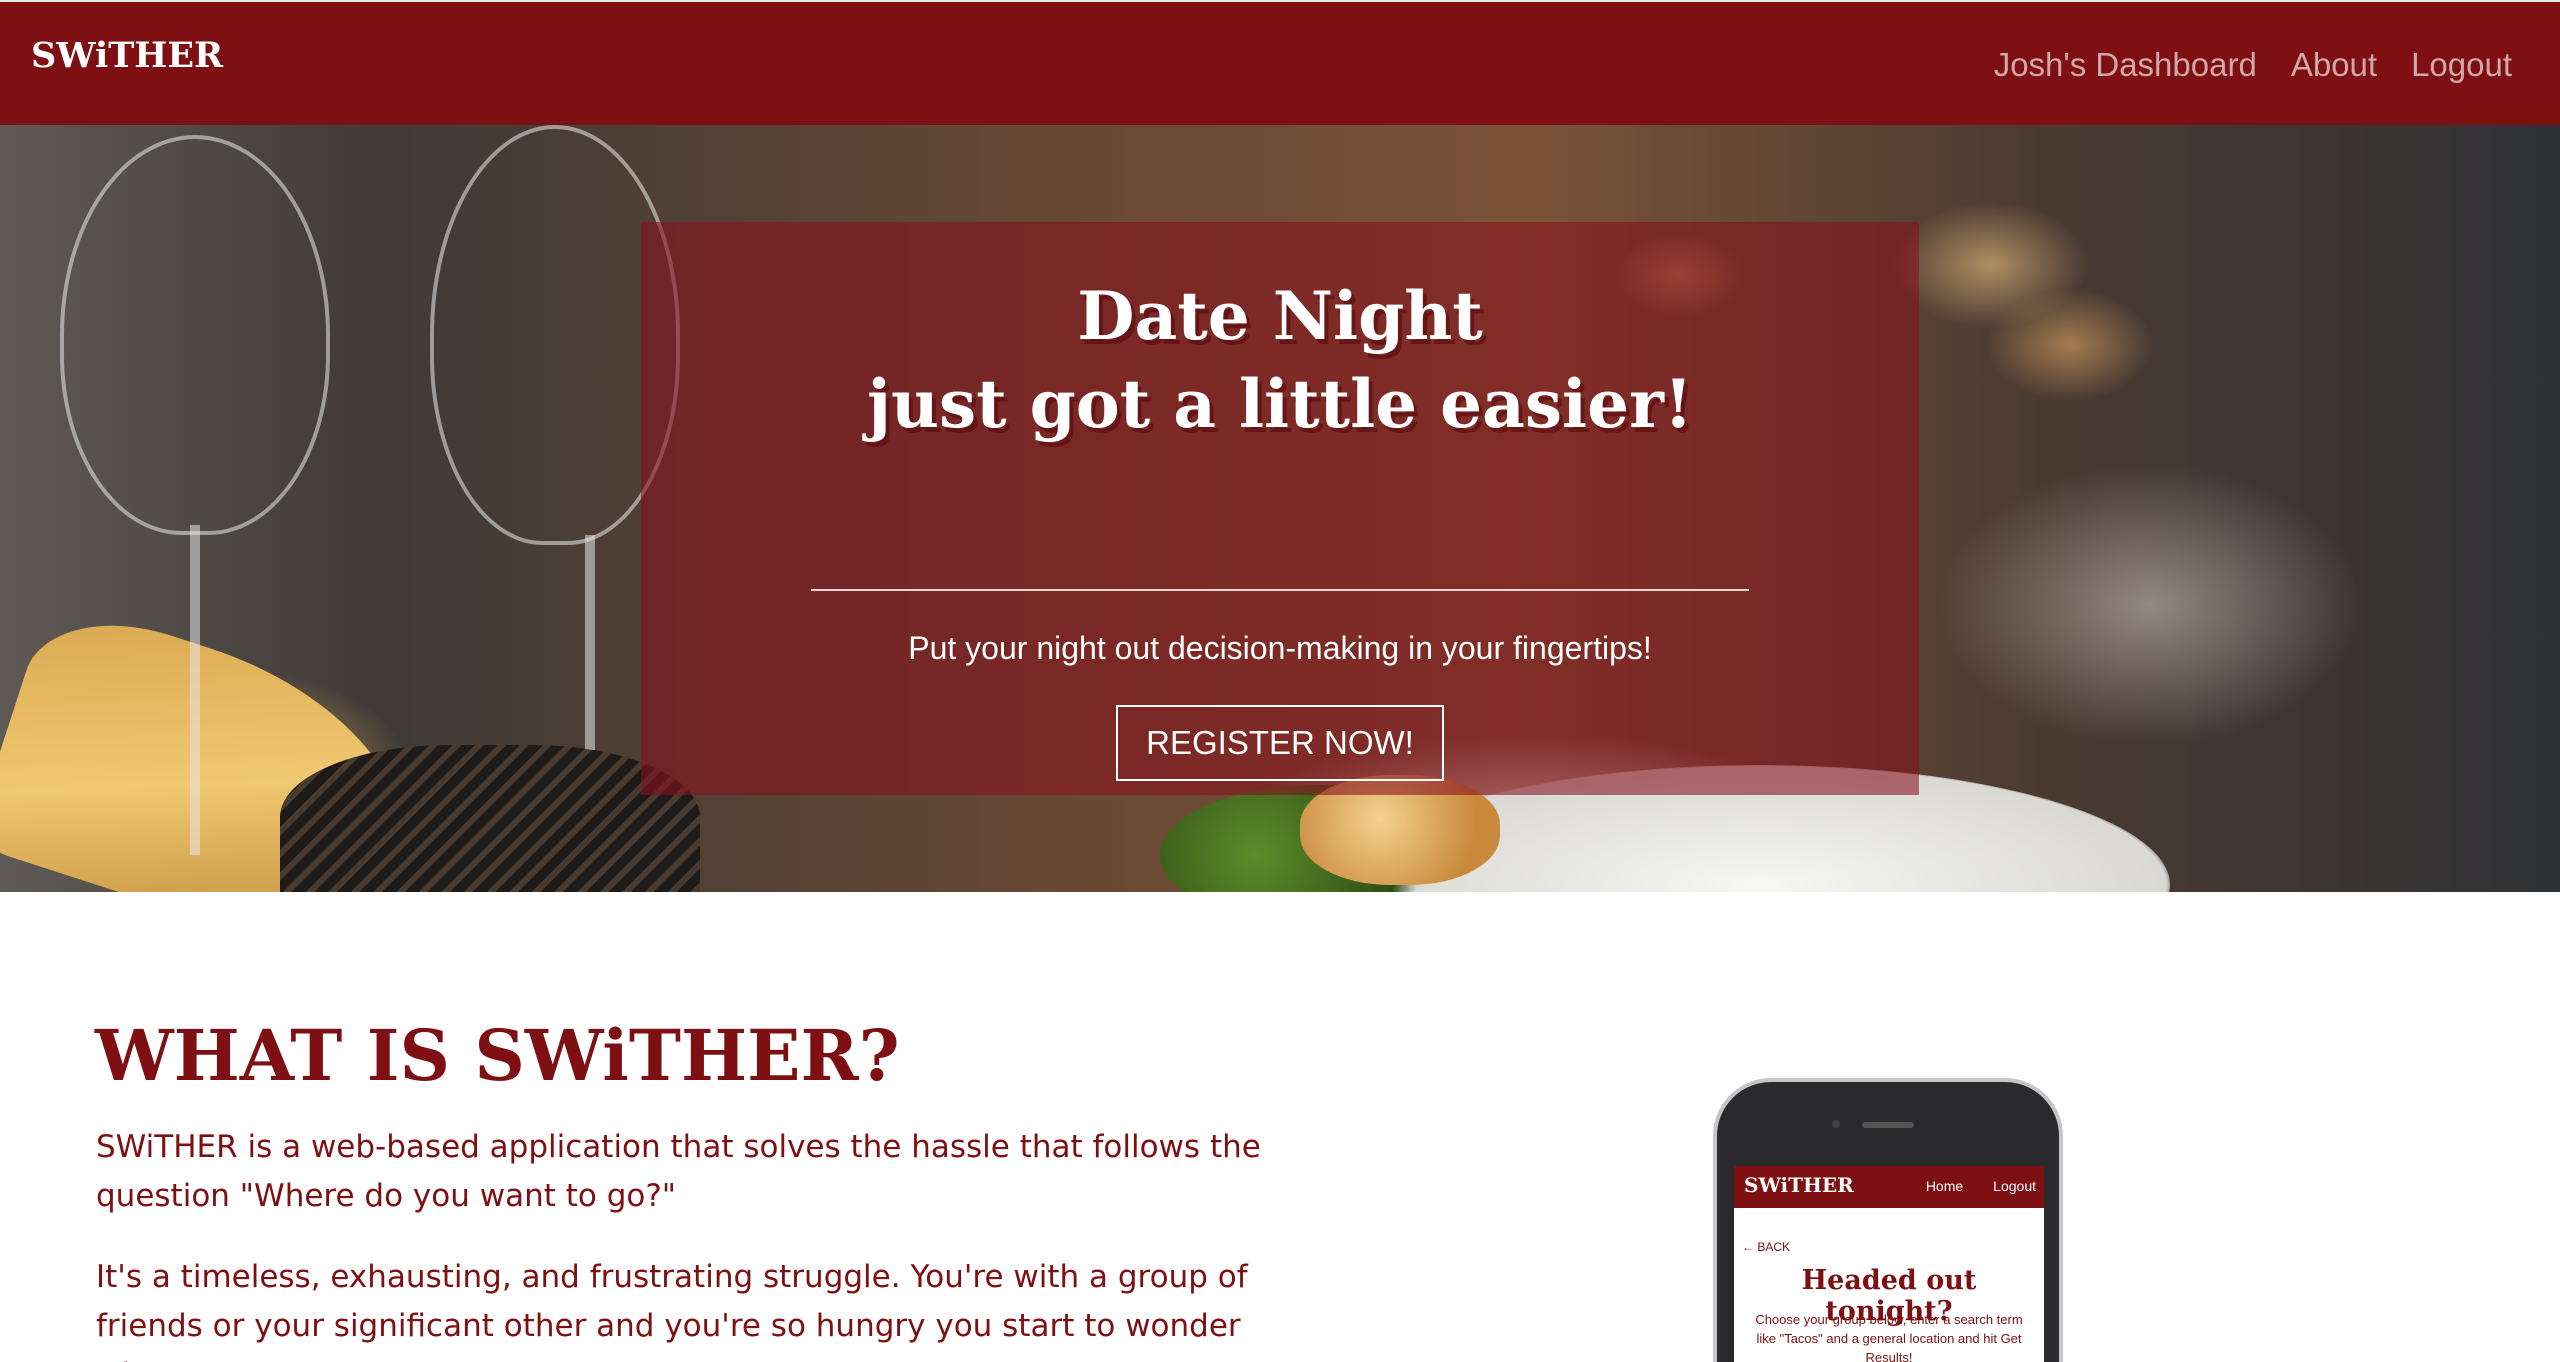  Describe the element at coordinates (1836, 1124) in the screenshot. I see `phone-camera` at that location.